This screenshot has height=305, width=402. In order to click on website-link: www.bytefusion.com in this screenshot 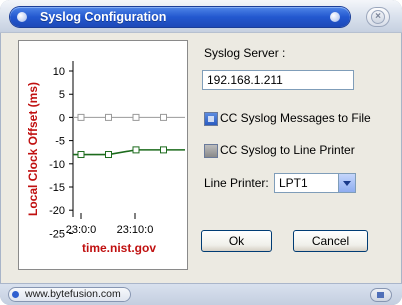, I will do `click(69, 294)`.